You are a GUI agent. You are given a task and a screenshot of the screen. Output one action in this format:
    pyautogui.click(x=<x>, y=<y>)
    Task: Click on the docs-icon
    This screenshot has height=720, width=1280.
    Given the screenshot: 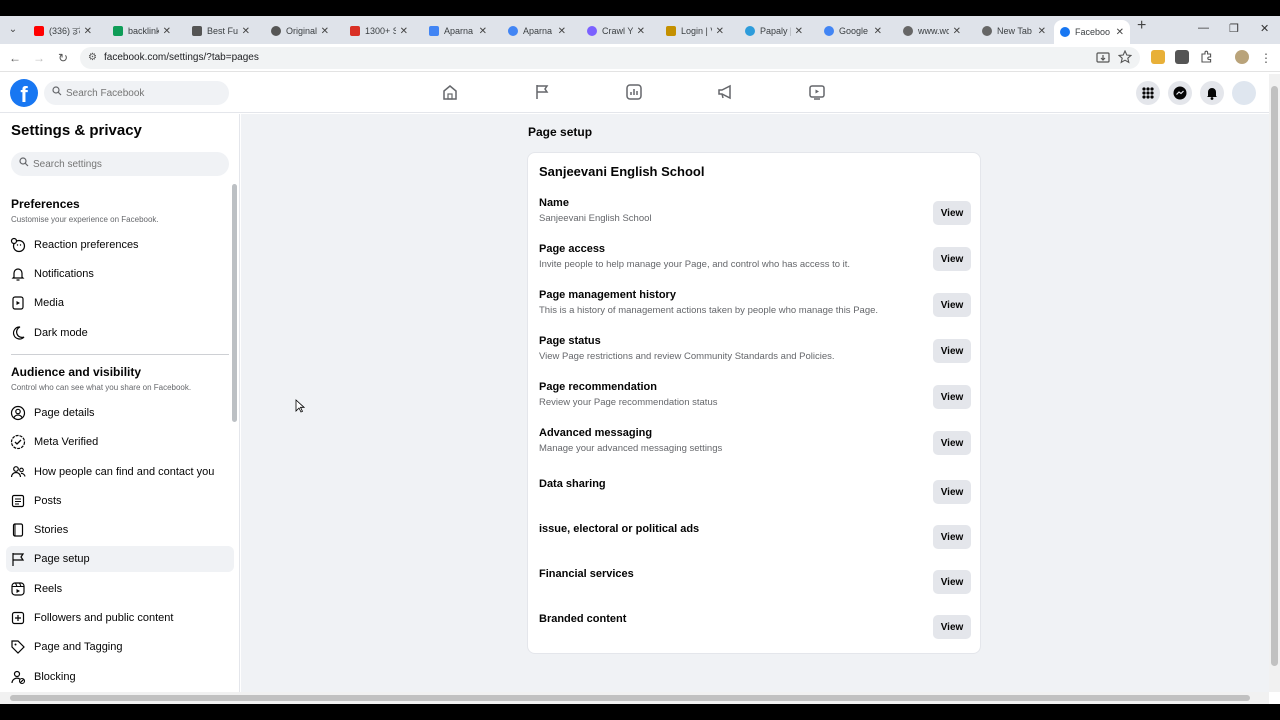 What is the action you would take?
    pyautogui.click(x=434, y=31)
    